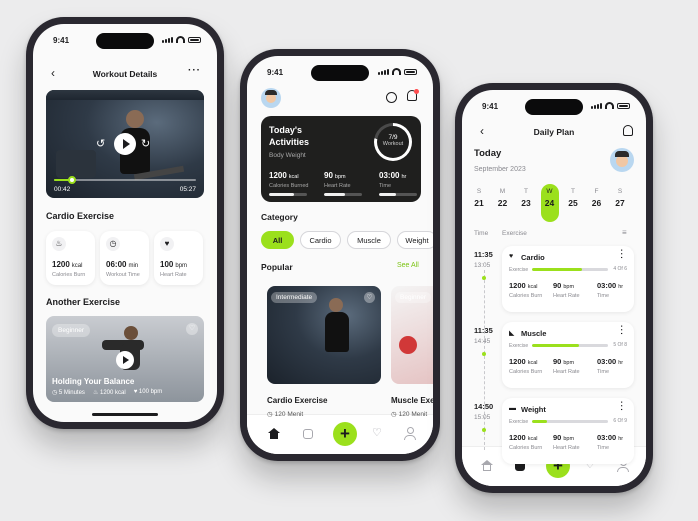  What do you see at coordinates (71, 393) in the screenshot?
I see `minutes-value: 5 Minutes` at bounding box center [71, 393].